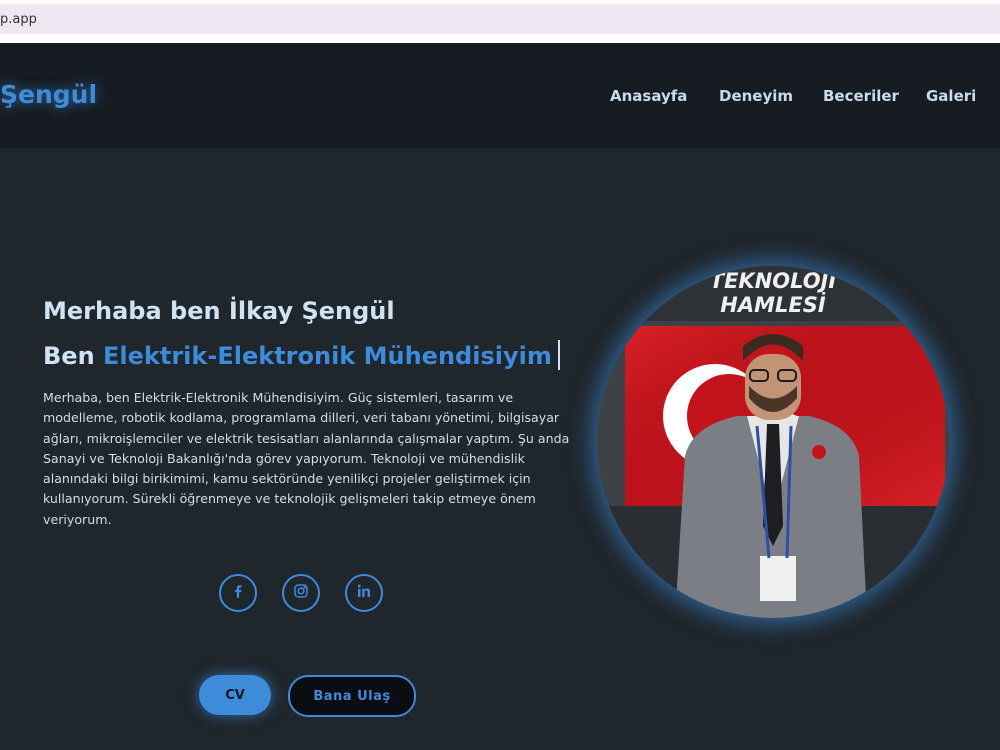 Image resolution: width=1000 pixels, height=750 pixels. What do you see at coordinates (48, 94) in the screenshot?
I see `site-logo: Şengül` at bounding box center [48, 94].